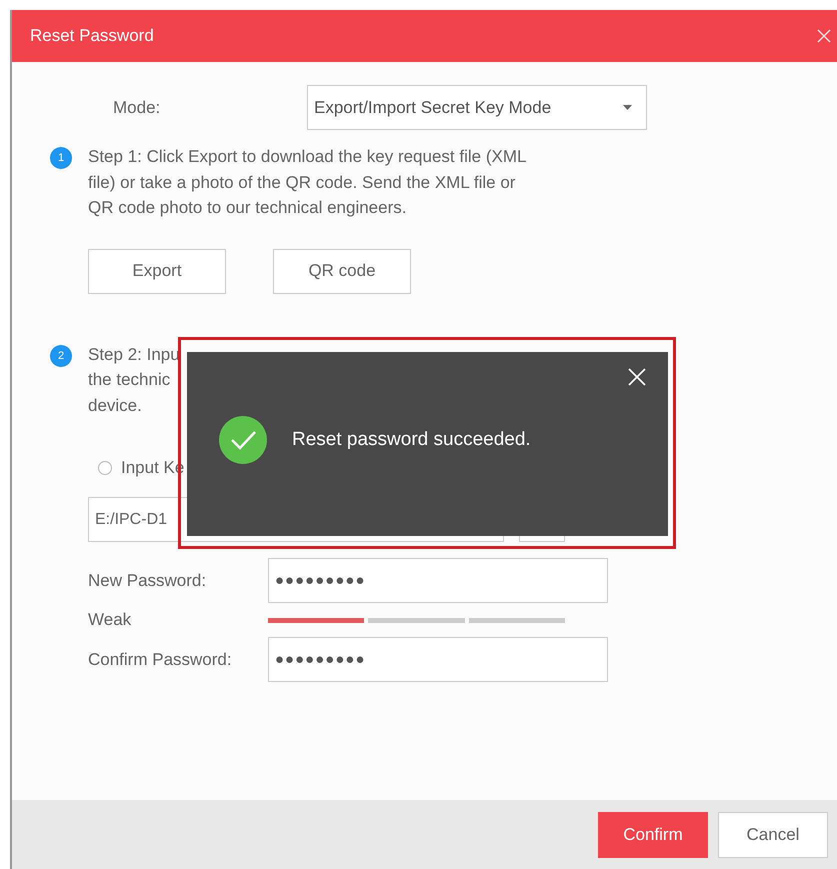 The height and width of the screenshot is (869, 837). What do you see at coordinates (157, 271) in the screenshot?
I see `action-button: Export` at bounding box center [157, 271].